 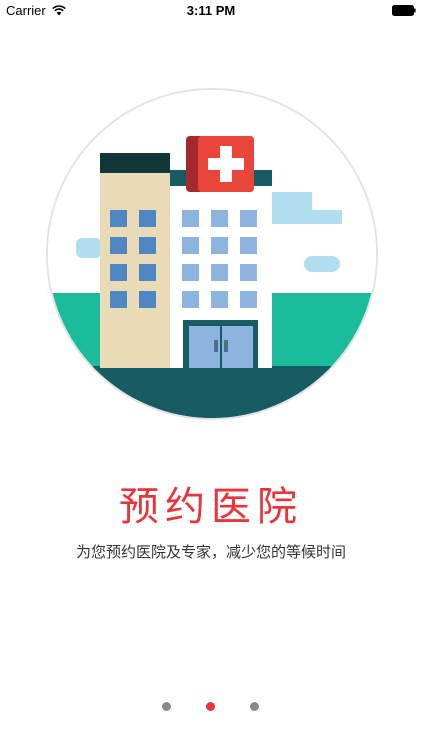 I want to click on battery-icon, so click(x=404, y=10).